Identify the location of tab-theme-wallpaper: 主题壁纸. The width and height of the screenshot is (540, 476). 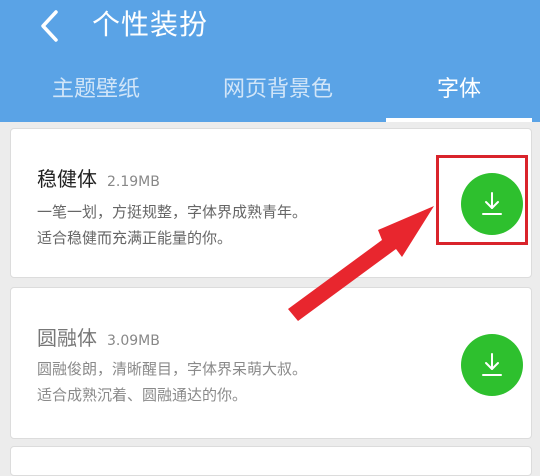
(96, 92).